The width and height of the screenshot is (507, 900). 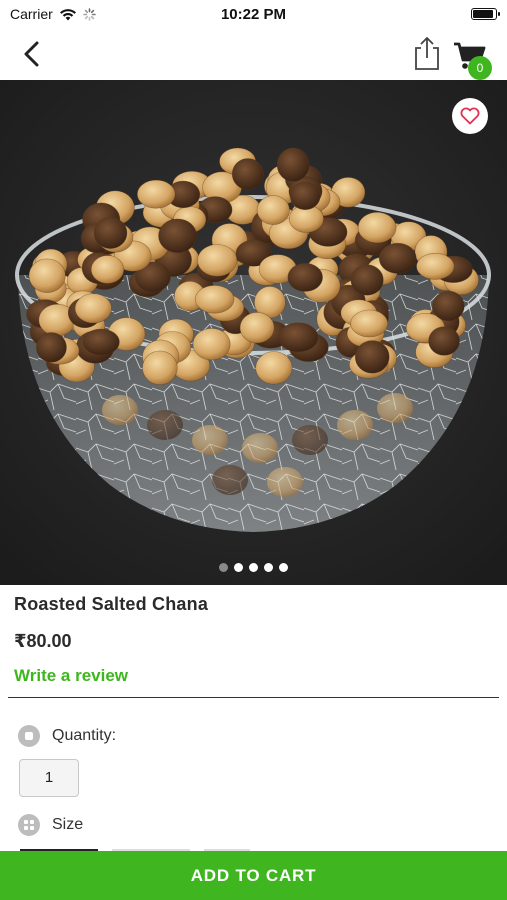 I want to click on battery-fill, so click(x=483, y=14).